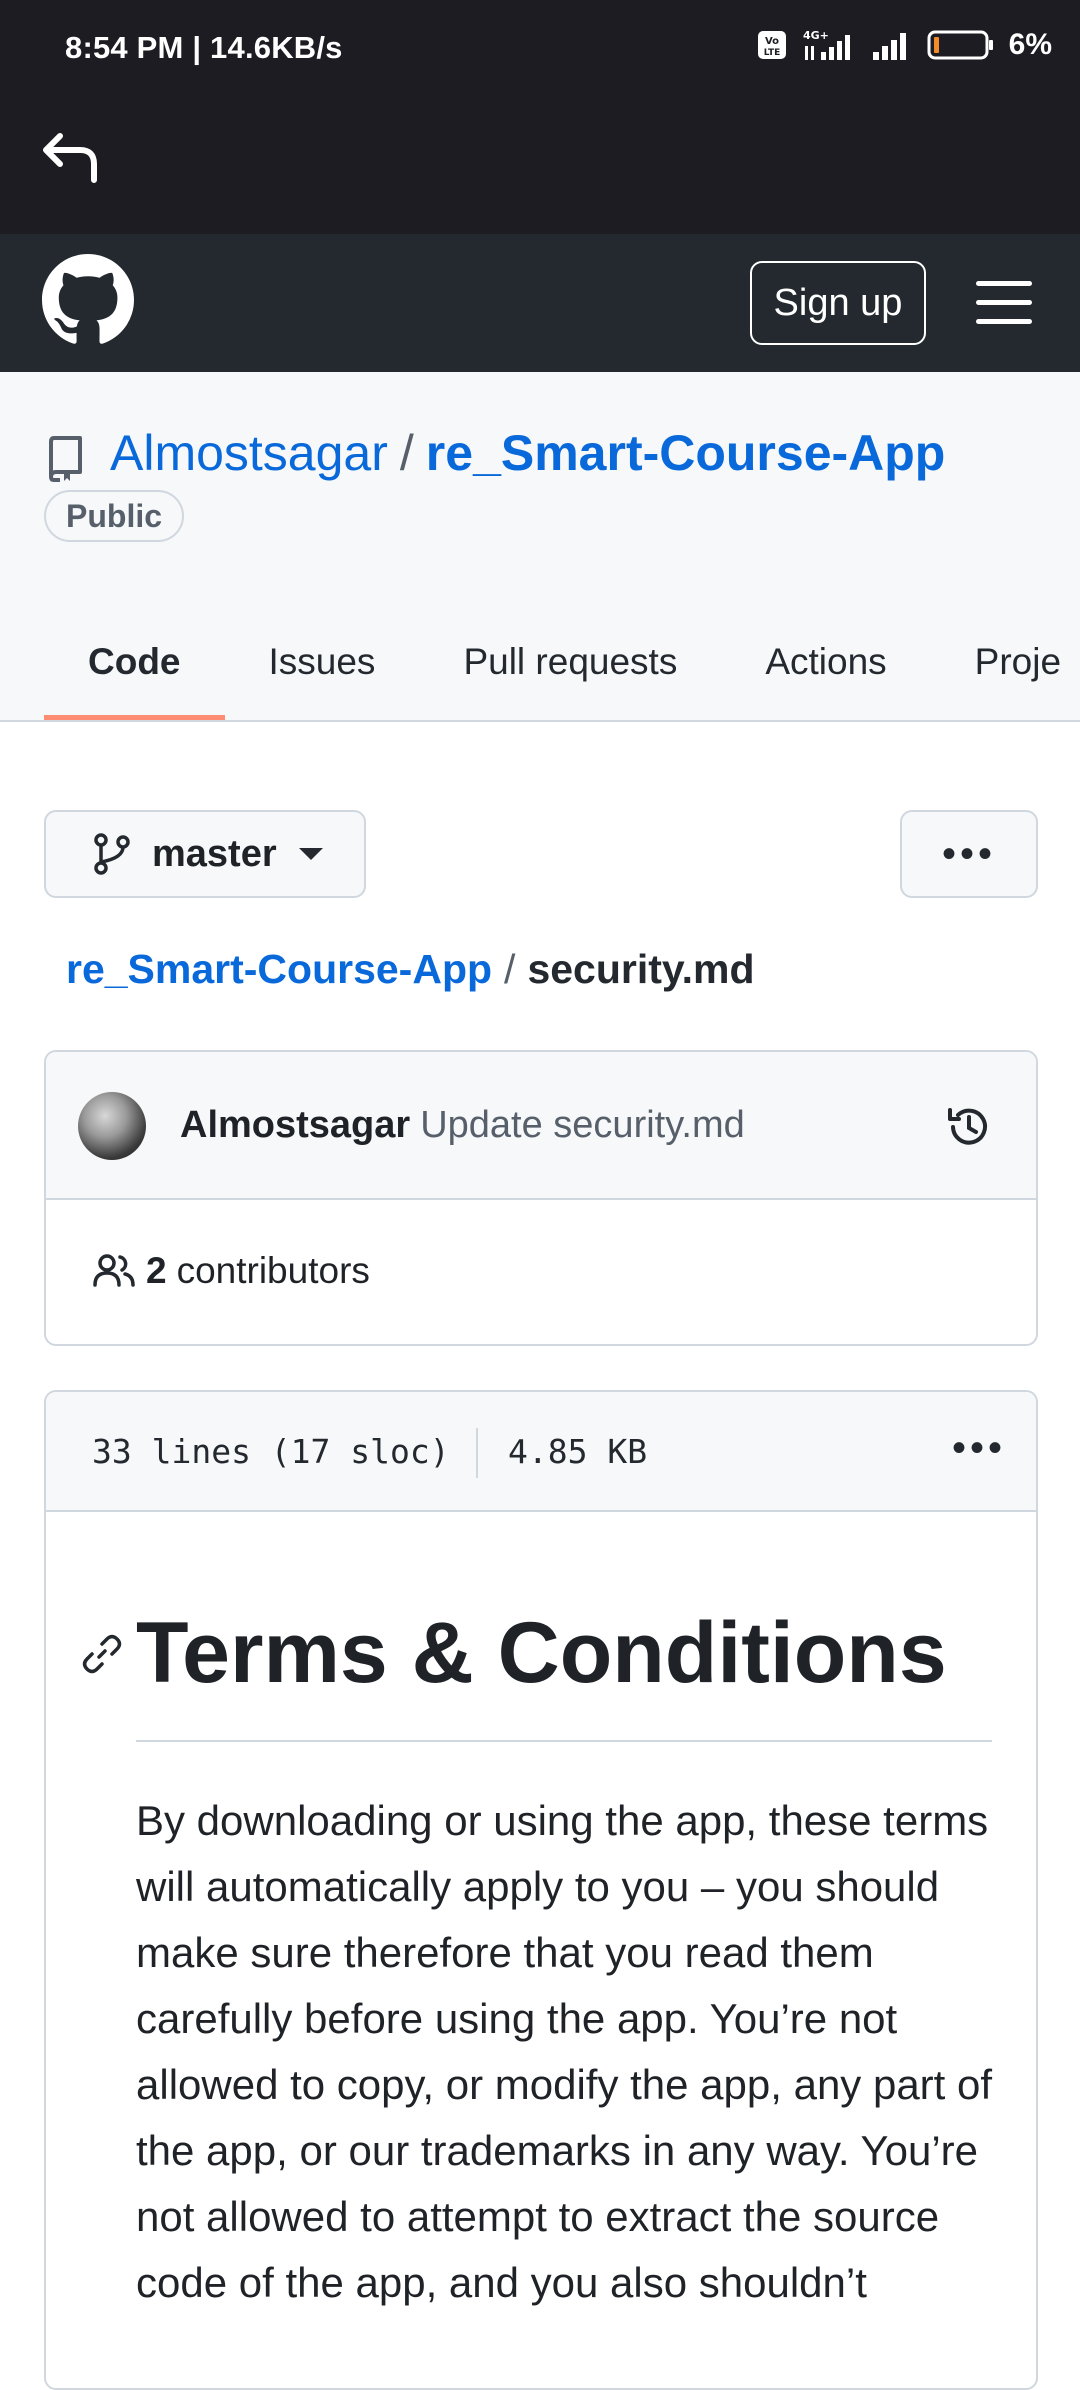 The width and height of the screenshot is (1080, 2390). Describe the element at coordinates (295, 1125) in the screenshot. I see `commit-author-link: Almostsagar` at that location.